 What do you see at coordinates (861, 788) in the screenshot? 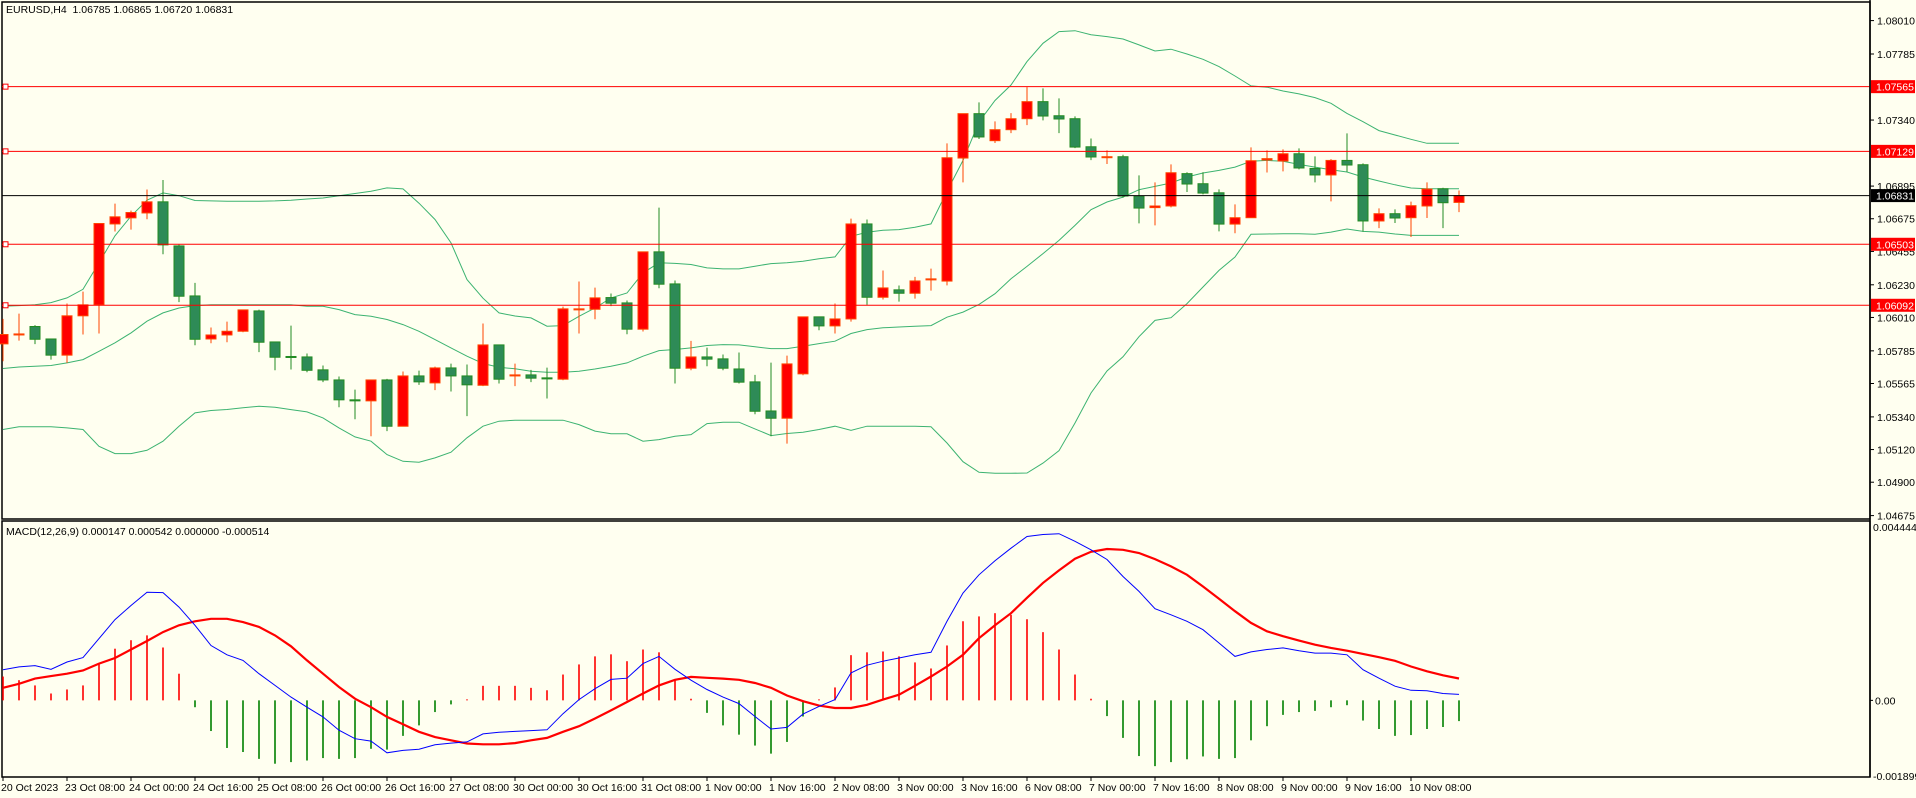
I see `time-tick-label: 2 Nov 08:00` at bounding box center [861, 788].